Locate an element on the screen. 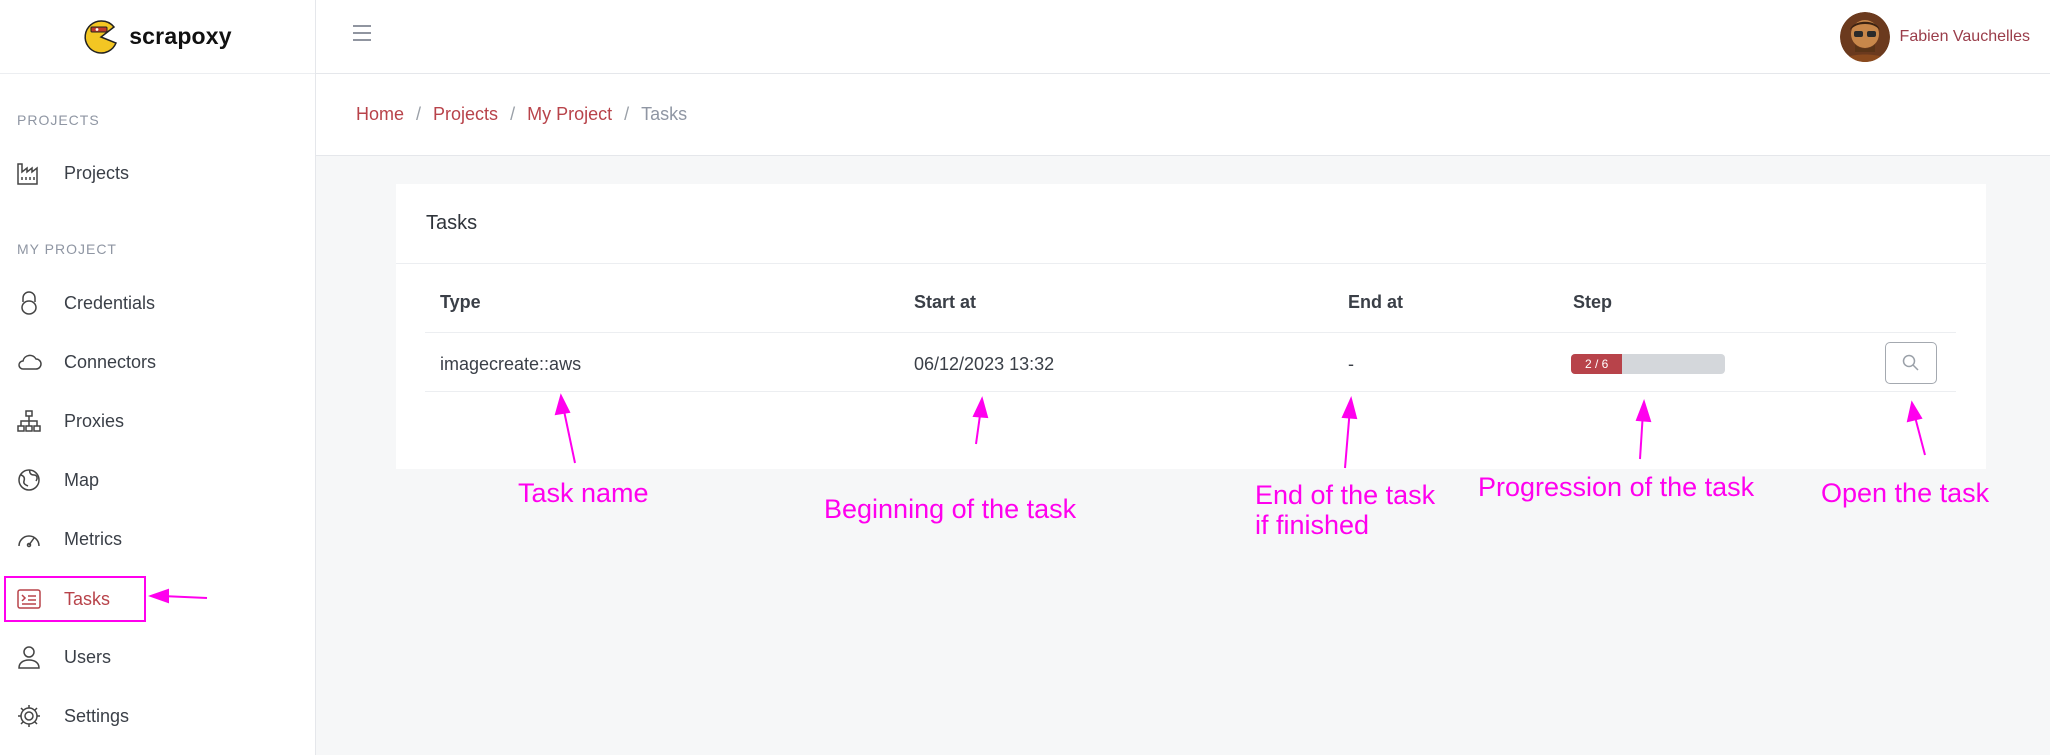 Image resolution: width=2050 pixels, height=755 pixels. column-header-type: Type is located at coordinates (460, 302).